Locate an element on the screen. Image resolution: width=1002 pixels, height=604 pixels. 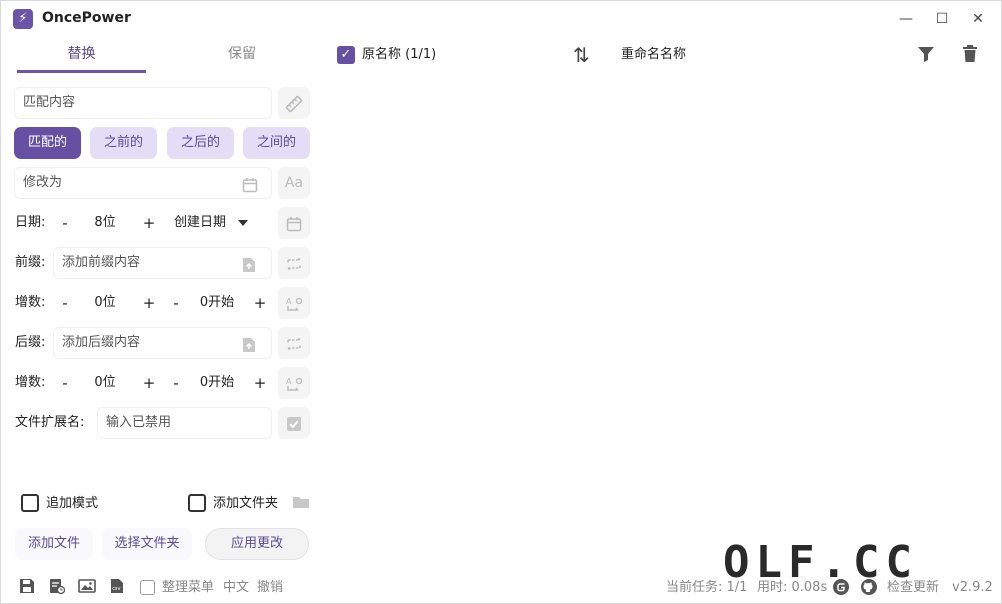
add-folder-label: 添加文件夹 is located at coordinates (246, 503).